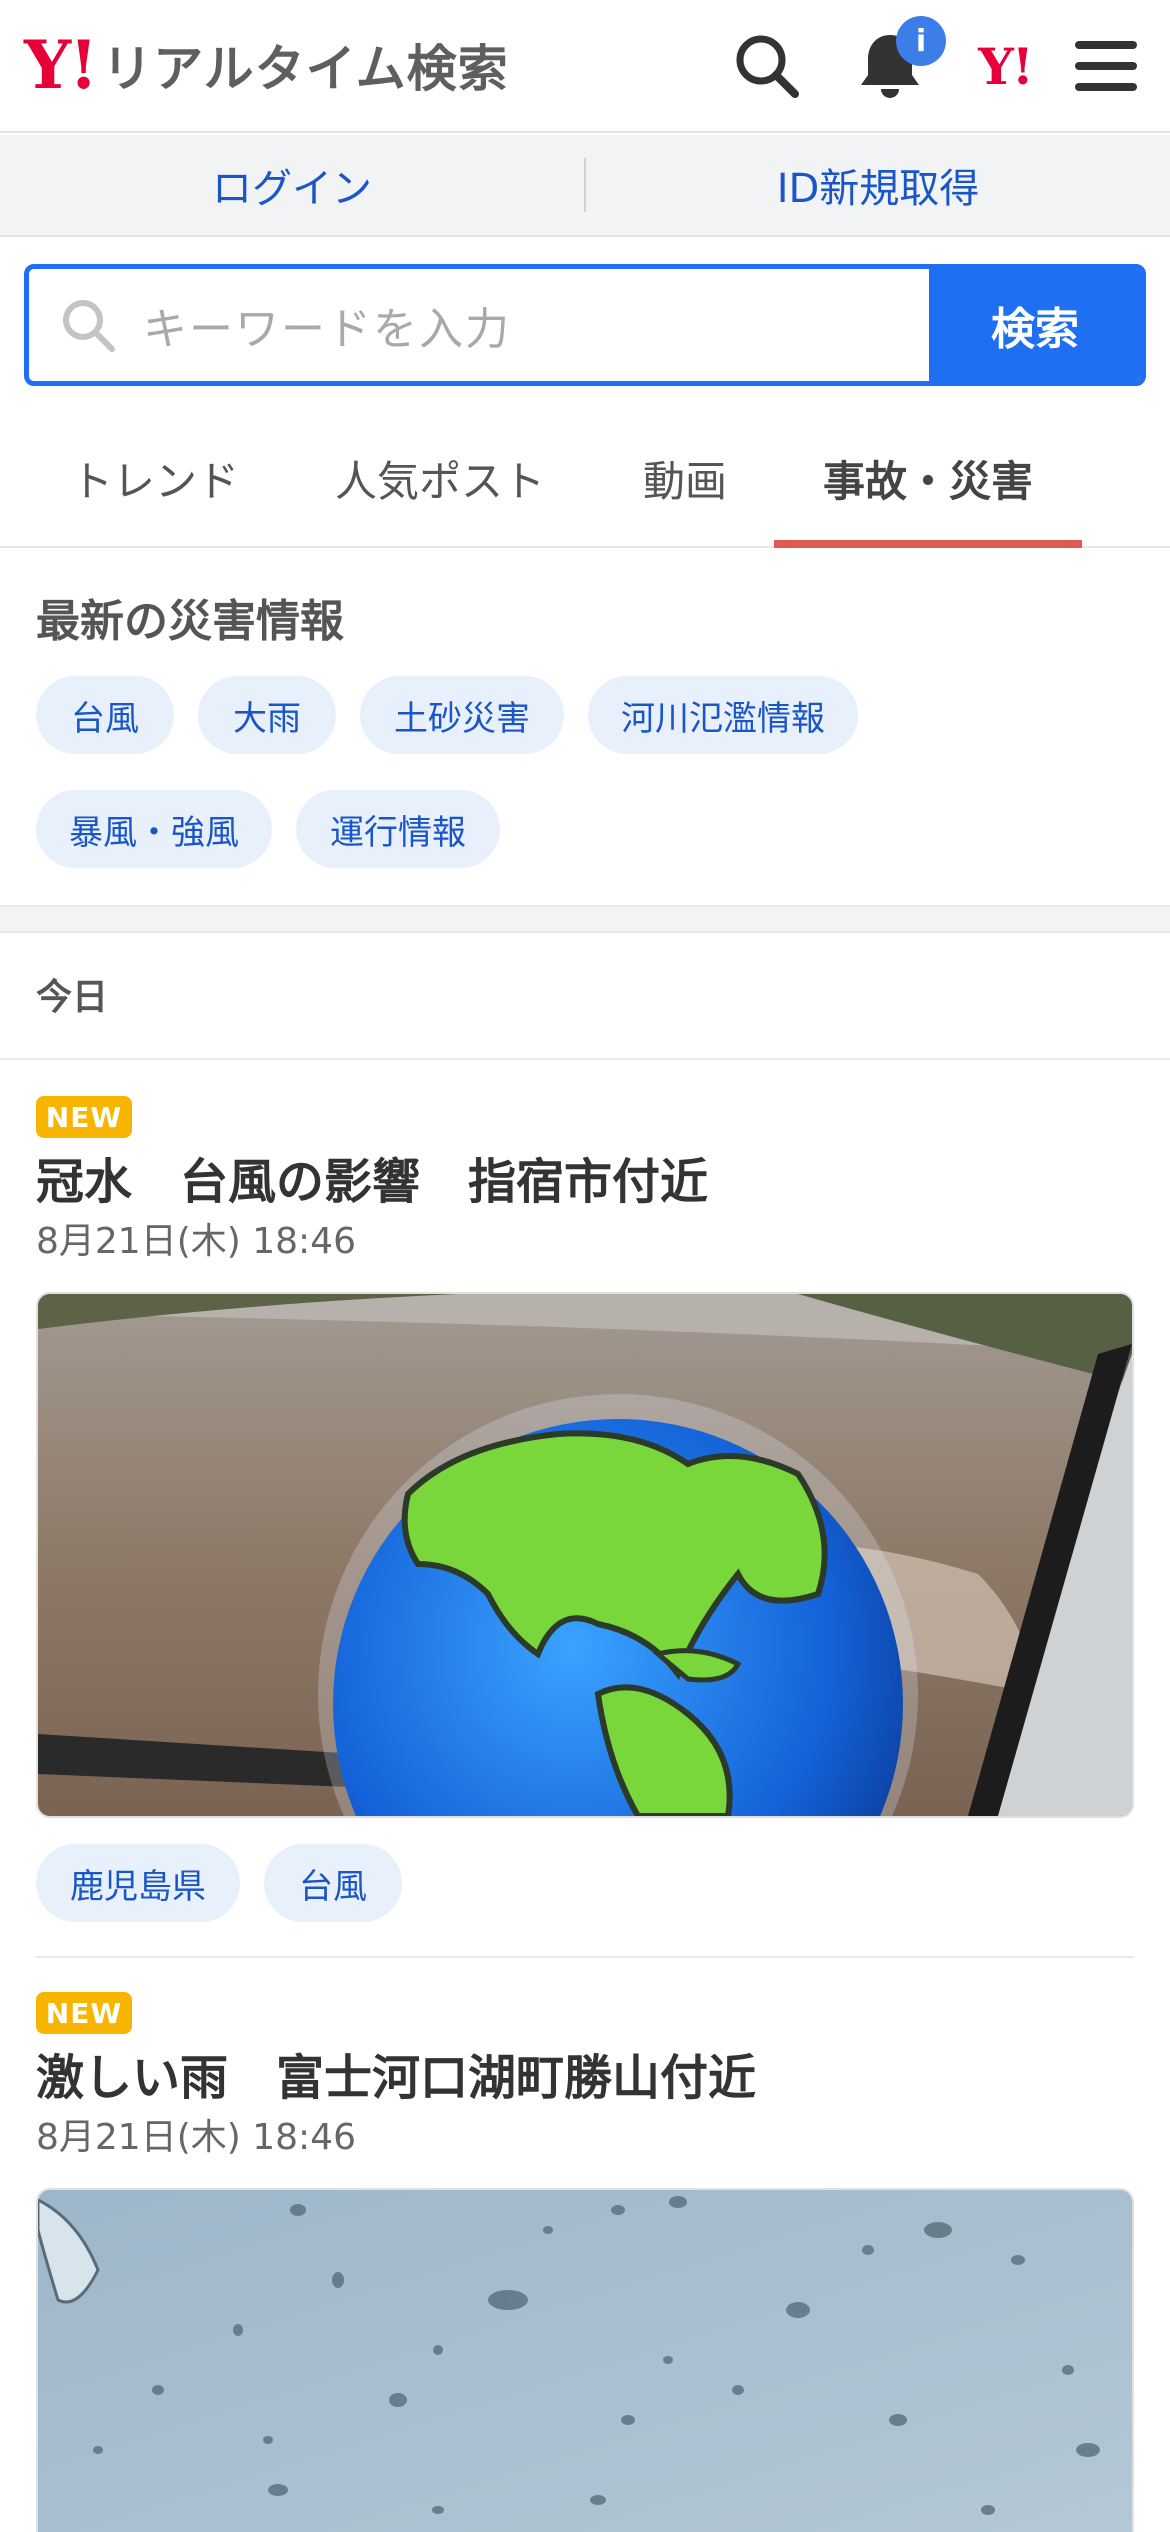  I want to click on search-button, so click(767, 66).